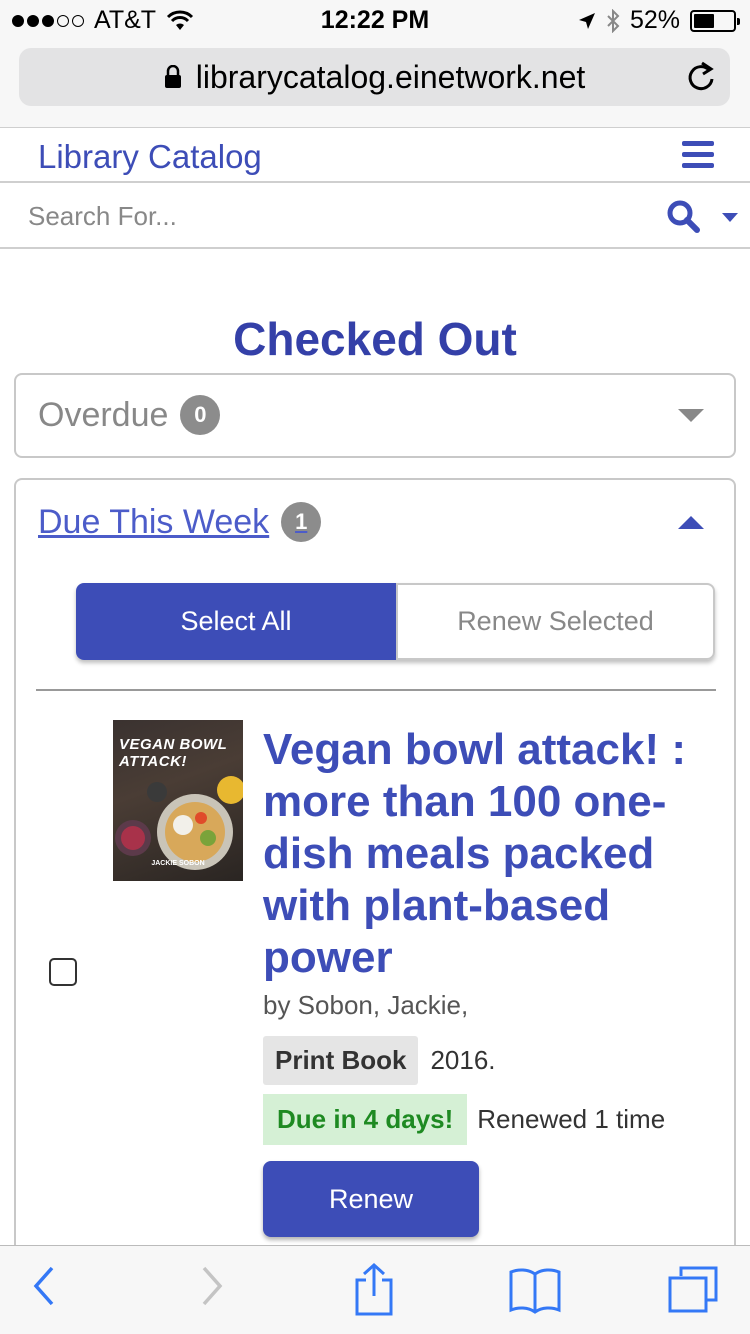  What do you see at coordinates (698, 155) in the screenshot?
I see `hamburger-icon` at bounding box center [698, 155].